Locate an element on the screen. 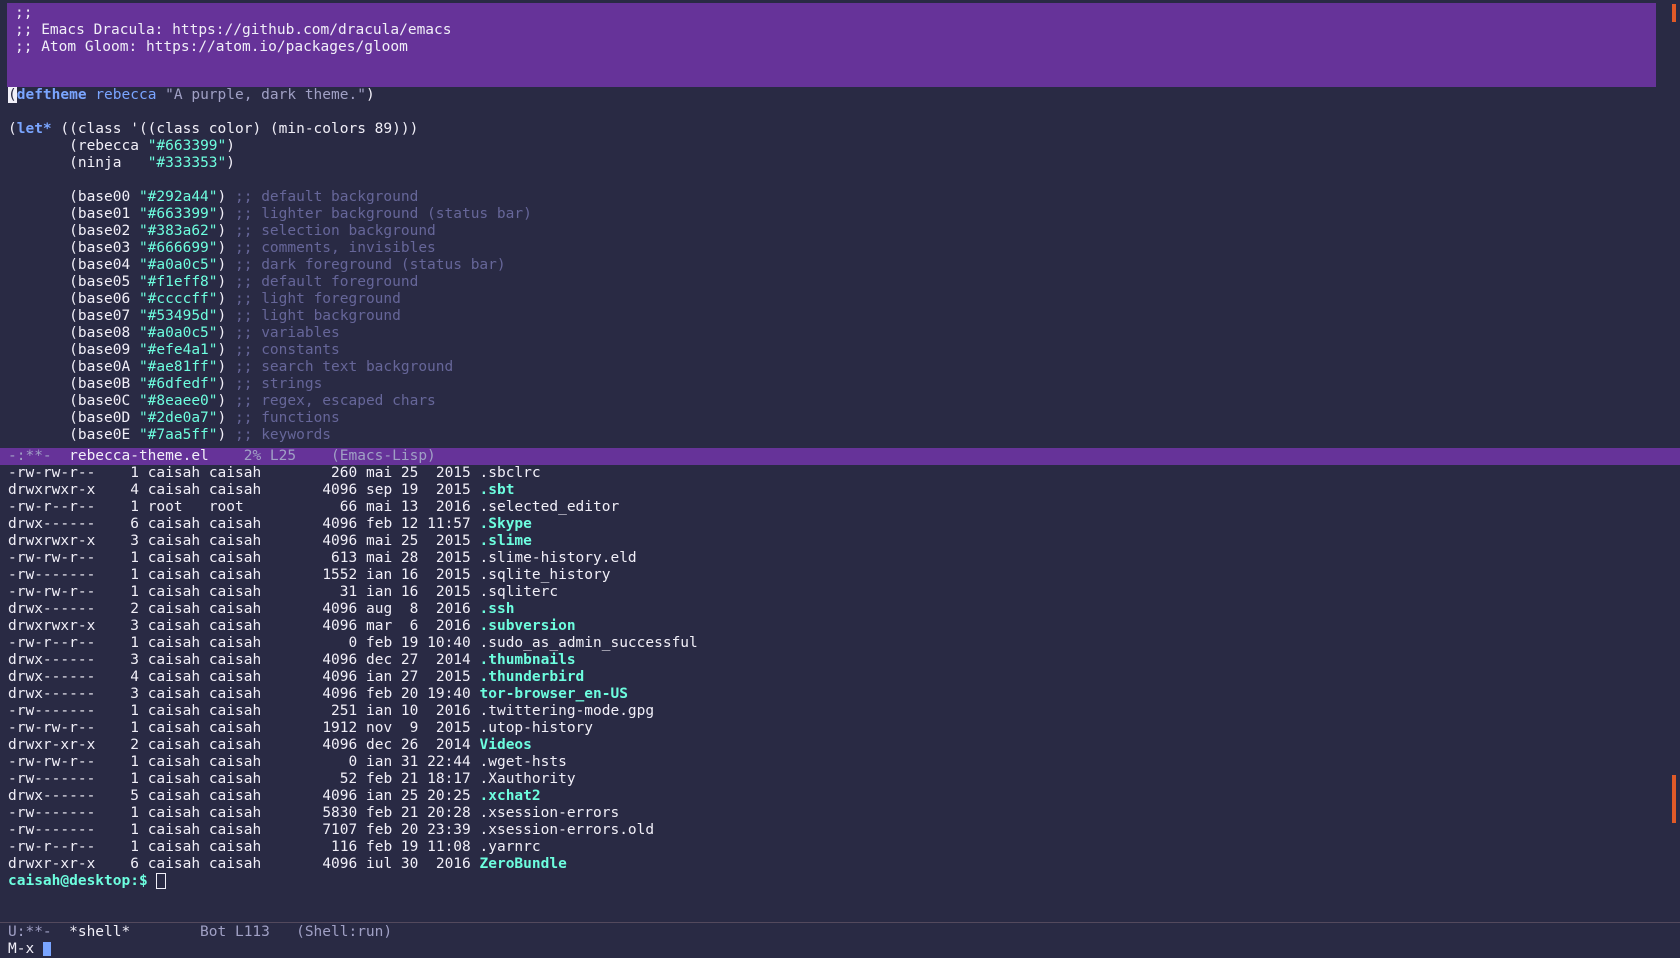 This screenshot has height=958, width=1680. file-size: 7107 is located at coordinates (309, 830).